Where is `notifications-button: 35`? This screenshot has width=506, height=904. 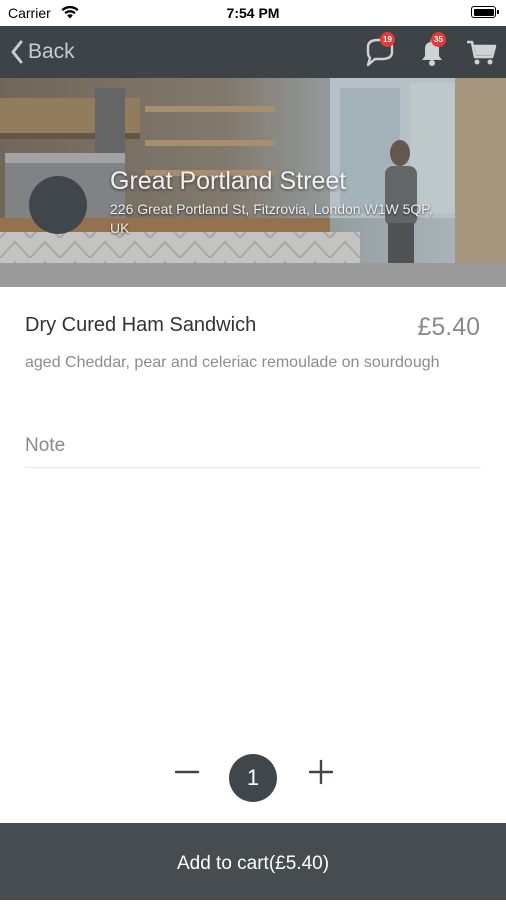
notifications-button: 35 is located at coordinates (432, 51).